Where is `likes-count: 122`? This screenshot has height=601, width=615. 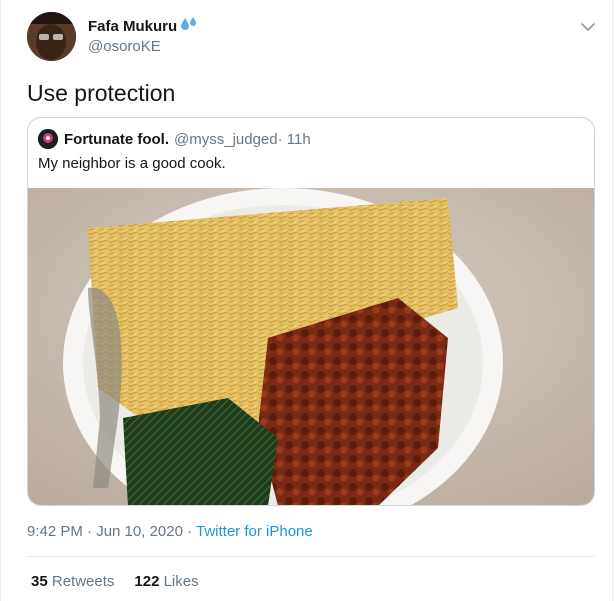 likes-count: 122 is located at coordinates (147, 581).